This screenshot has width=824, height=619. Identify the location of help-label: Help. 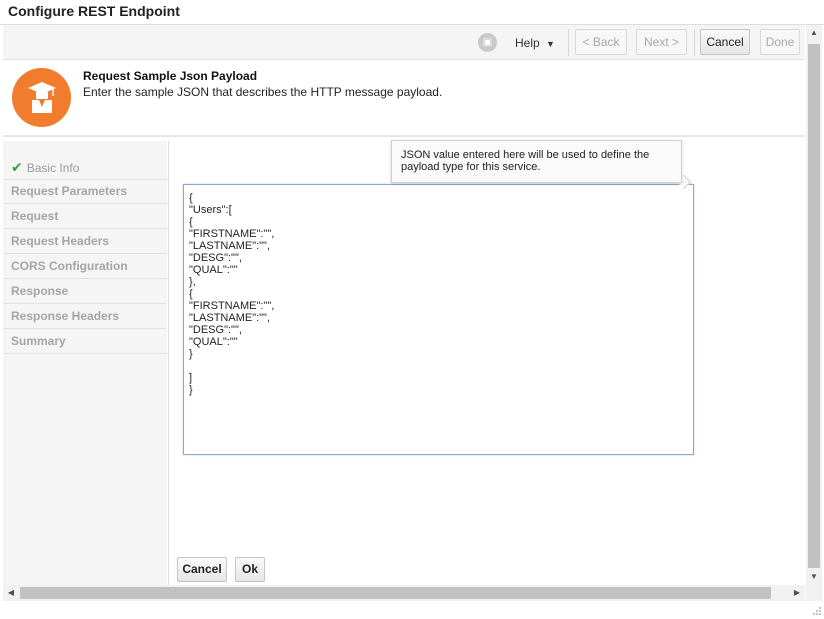
(527, 43).